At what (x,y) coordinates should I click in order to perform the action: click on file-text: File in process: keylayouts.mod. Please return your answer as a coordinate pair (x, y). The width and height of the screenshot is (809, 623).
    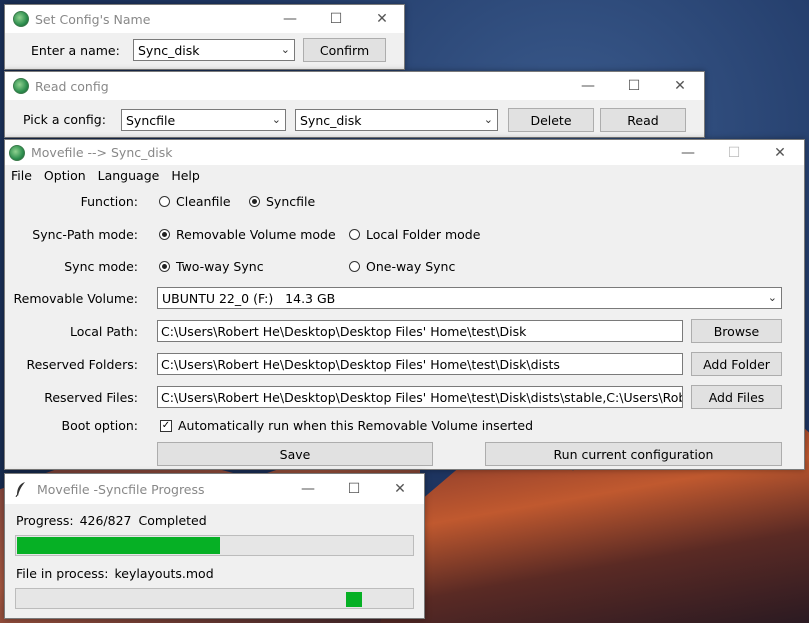
    Looking at the image, I should click on (115, 573).